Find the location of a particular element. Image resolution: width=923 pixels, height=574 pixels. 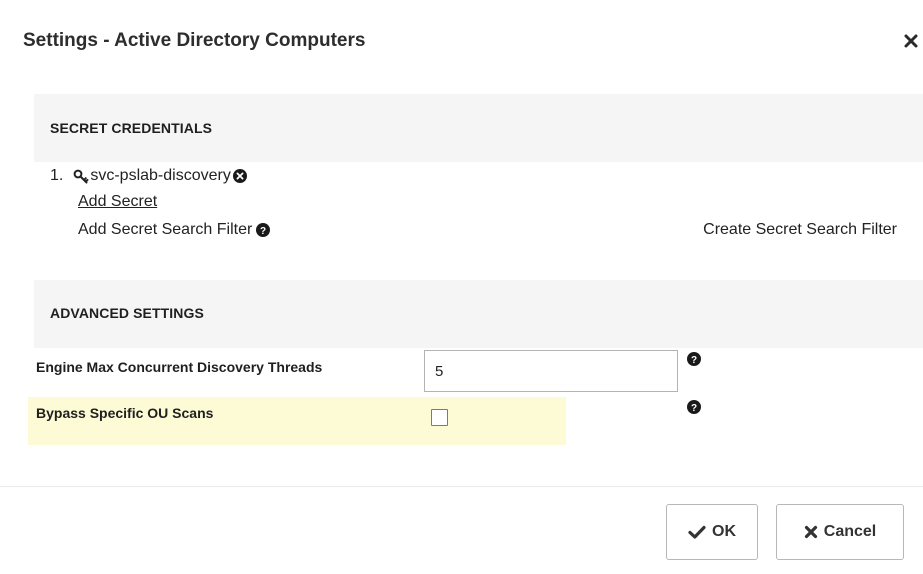

footer-divider is located at coordinates (461, 486).